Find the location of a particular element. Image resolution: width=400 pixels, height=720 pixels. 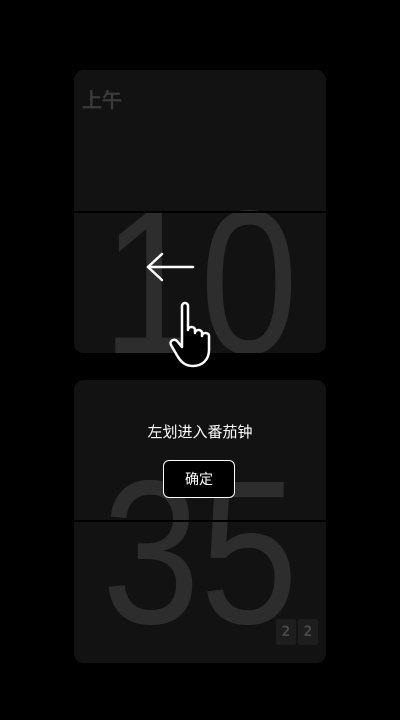

swipe-hint-text: 左划进入番茄钟 is located at coordinates (200, 432).